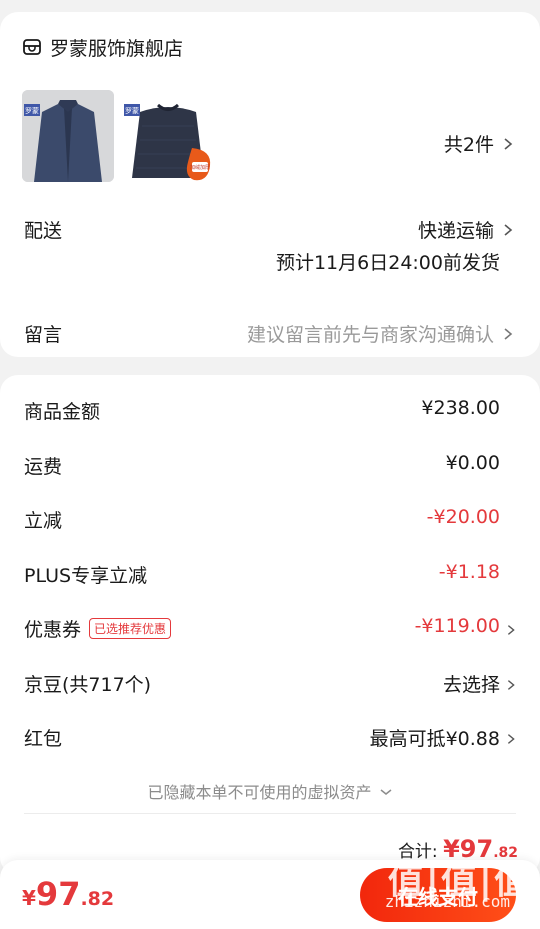  What do you see at coordinates (58, 894) in the screenshot?
I see `pay-amount-integer: 97` at bounding box center [58, 894].